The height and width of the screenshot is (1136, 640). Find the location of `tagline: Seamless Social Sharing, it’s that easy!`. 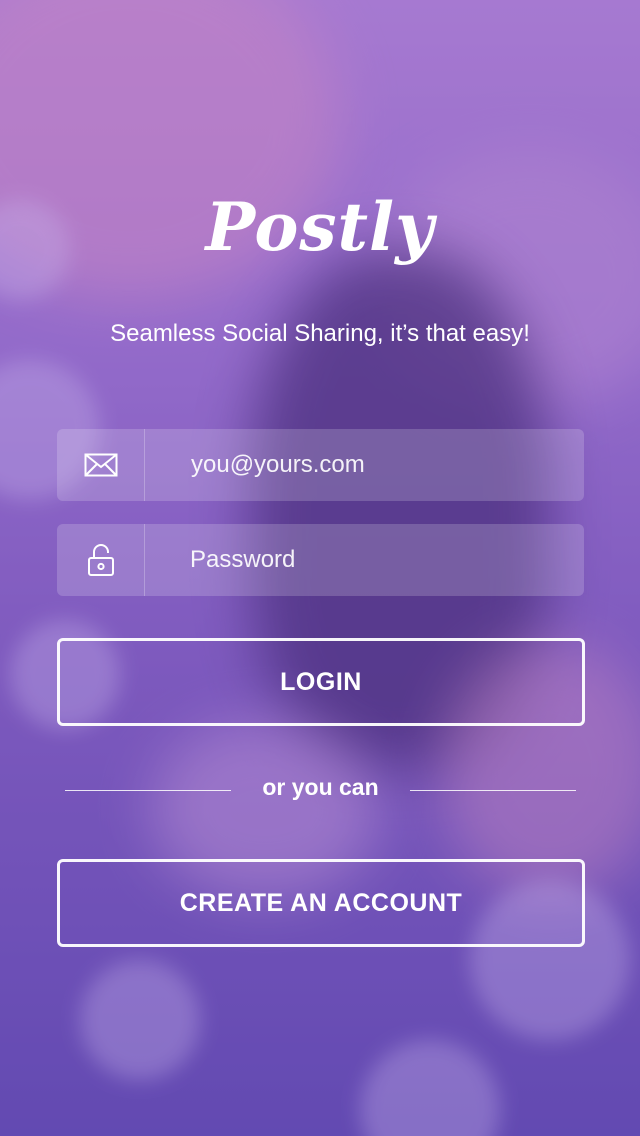

tagline: Seamless Social Sharing, it’s that easy! is located at coordinates (320, 333).